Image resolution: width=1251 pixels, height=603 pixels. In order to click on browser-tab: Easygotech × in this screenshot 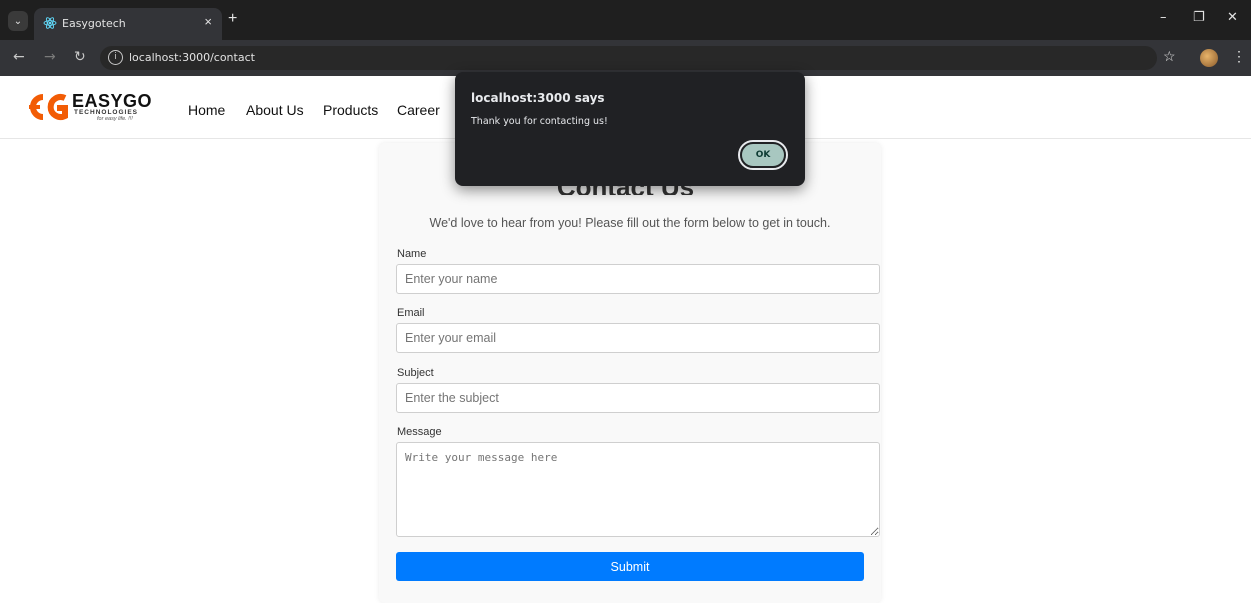, I will do `click(128, 24)`.